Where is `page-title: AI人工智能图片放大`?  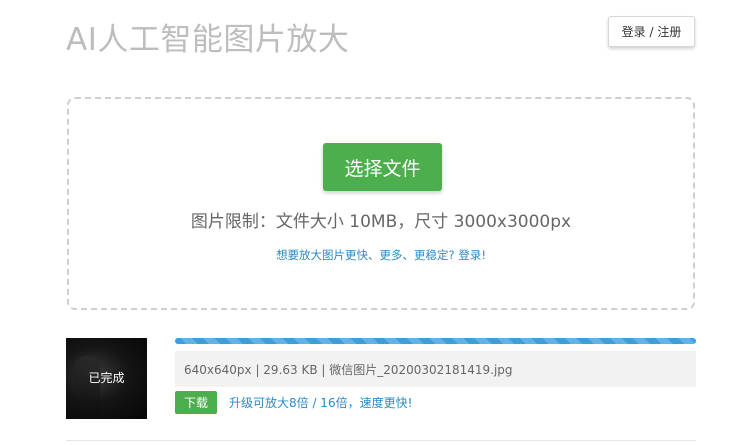
page-title: AI人工智能图片放大 is located at coordinates (208, 40).